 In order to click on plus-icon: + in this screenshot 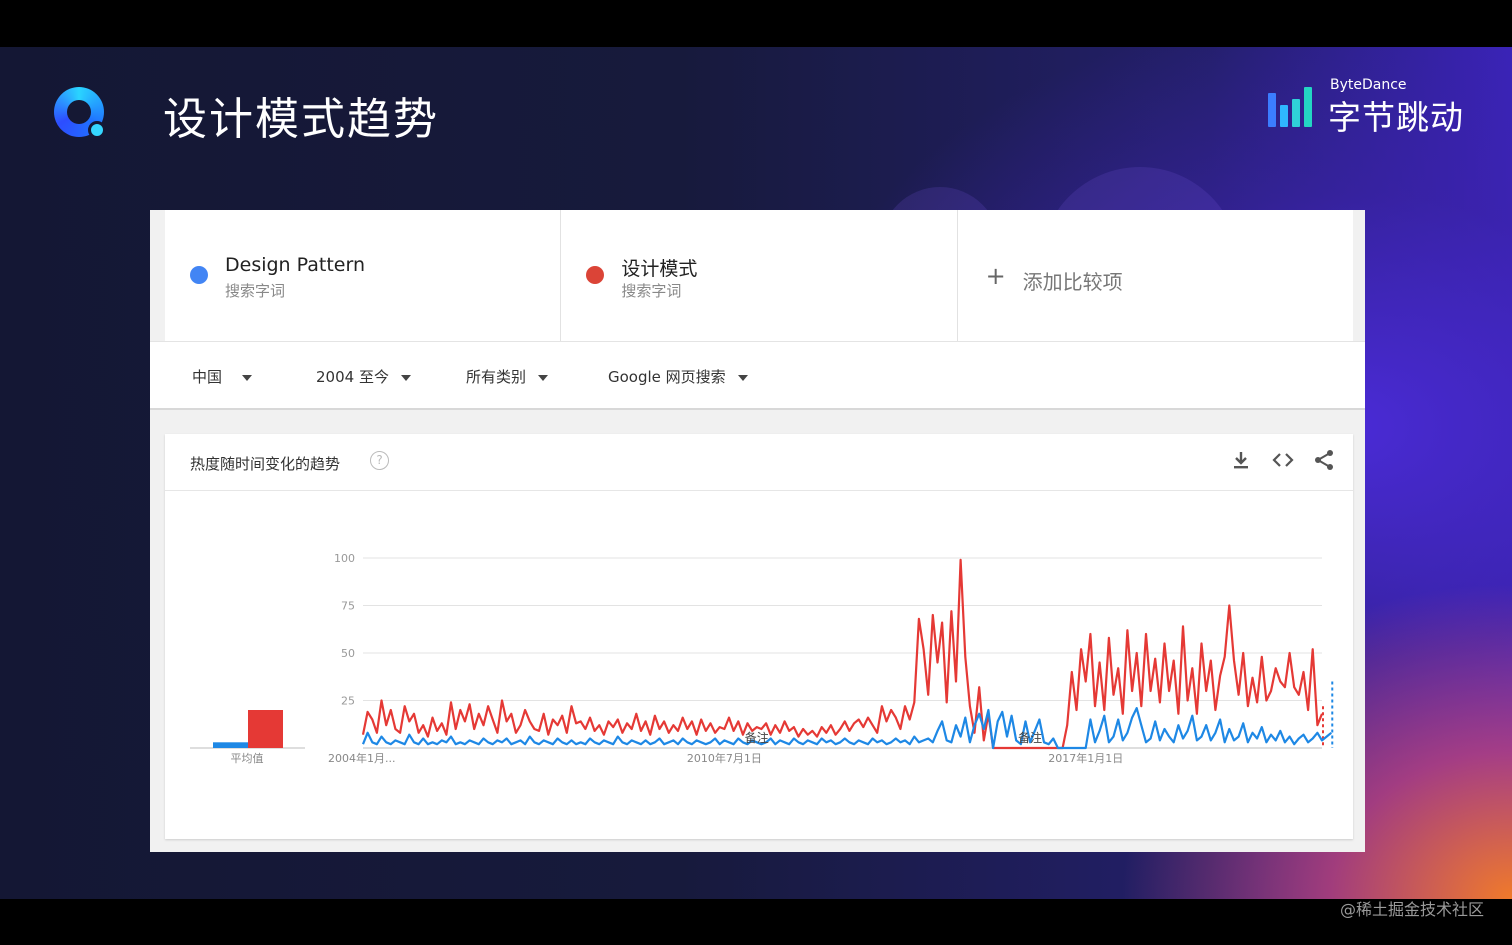, I will do `click(995, 276)`.